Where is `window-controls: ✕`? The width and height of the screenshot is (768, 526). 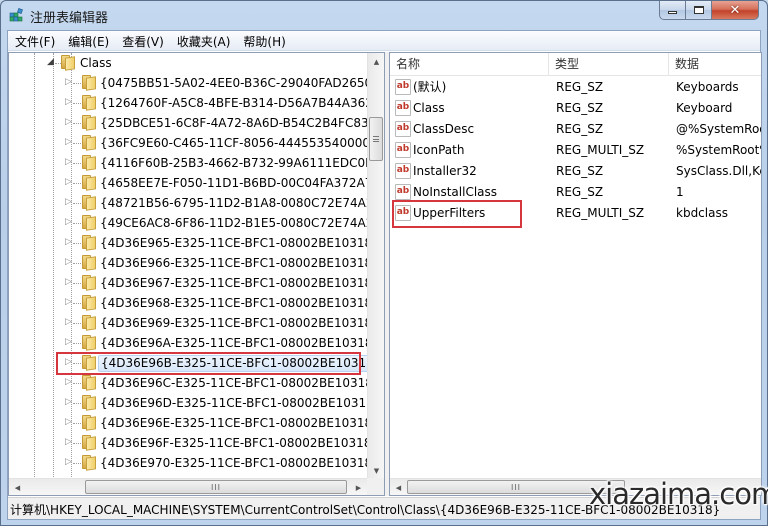
window-controls: ✕ is located at coordinates (709, 11).